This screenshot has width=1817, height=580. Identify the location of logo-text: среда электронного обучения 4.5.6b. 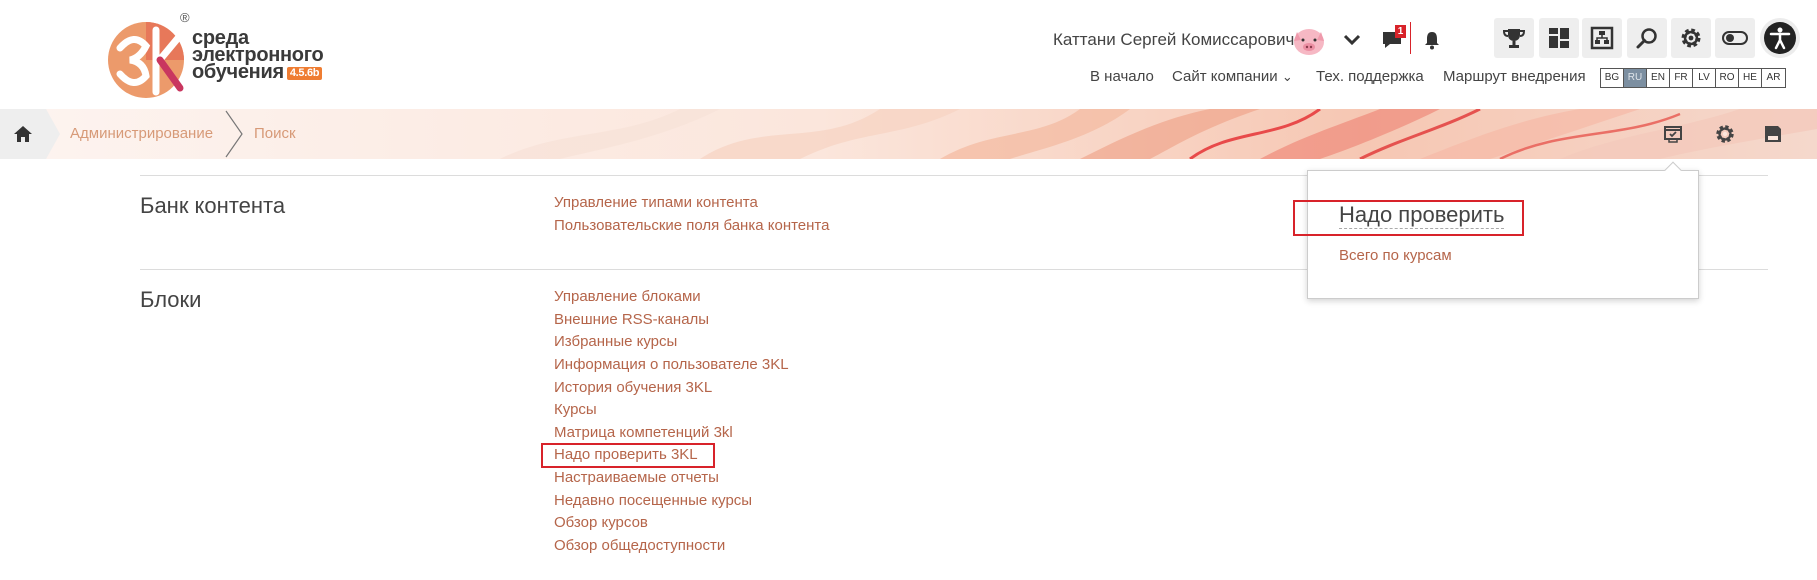
(258, 55).